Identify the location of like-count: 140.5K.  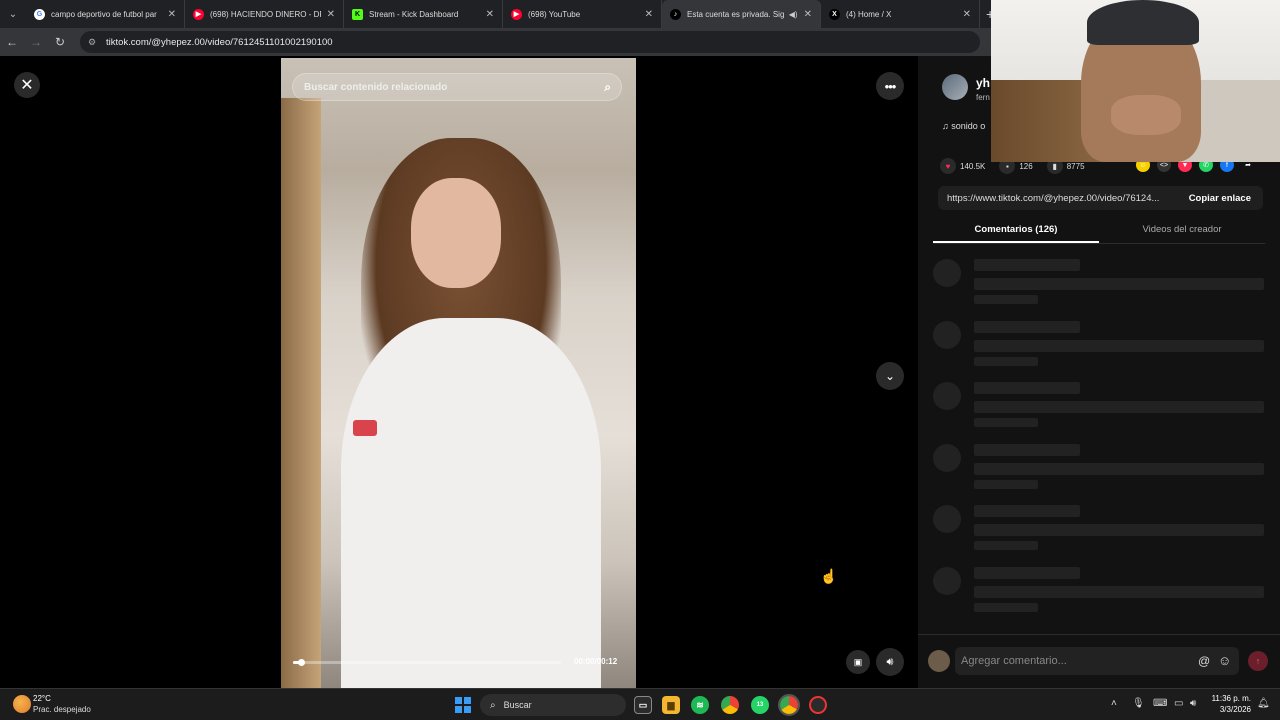
(973, 166).